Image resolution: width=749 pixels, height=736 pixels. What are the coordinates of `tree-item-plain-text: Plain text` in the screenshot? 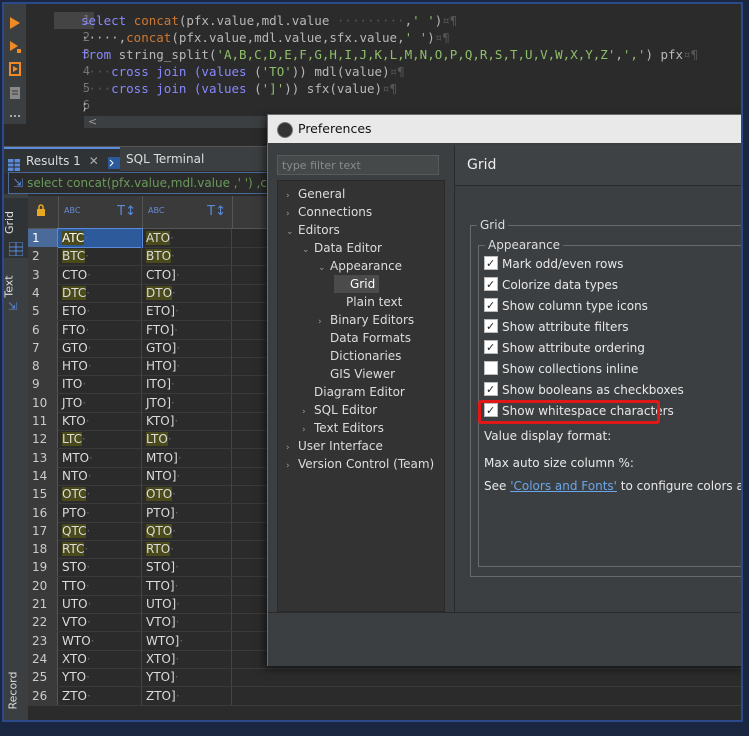 It's located at (368, 302).